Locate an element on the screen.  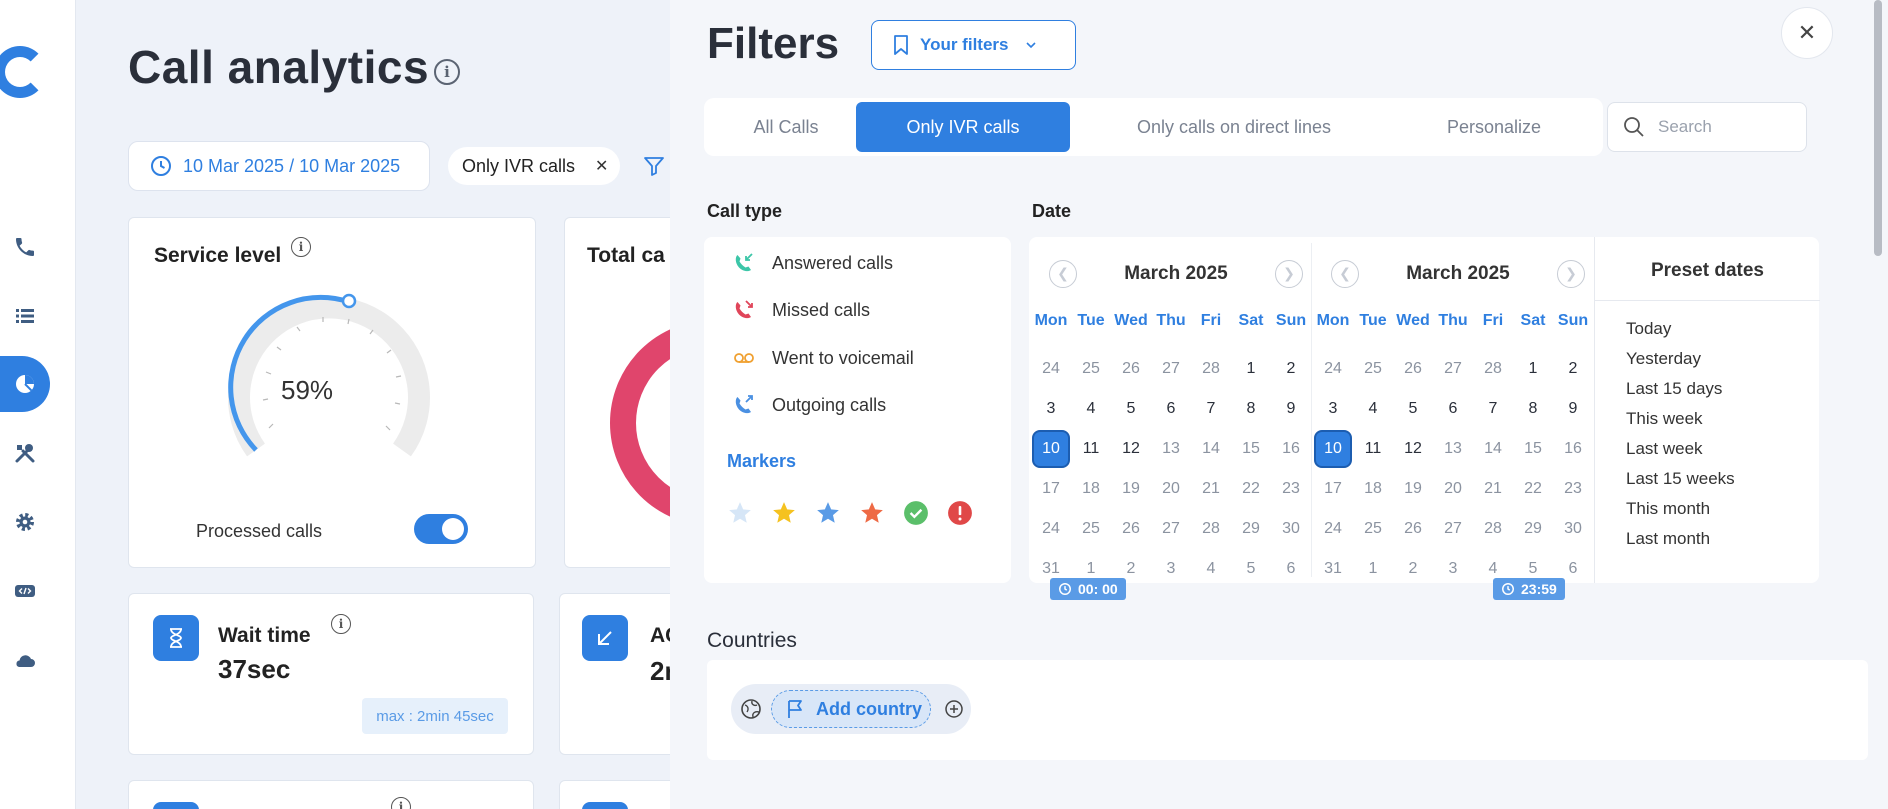
calendar-day: 4 is located at coordinates (1211, 569).